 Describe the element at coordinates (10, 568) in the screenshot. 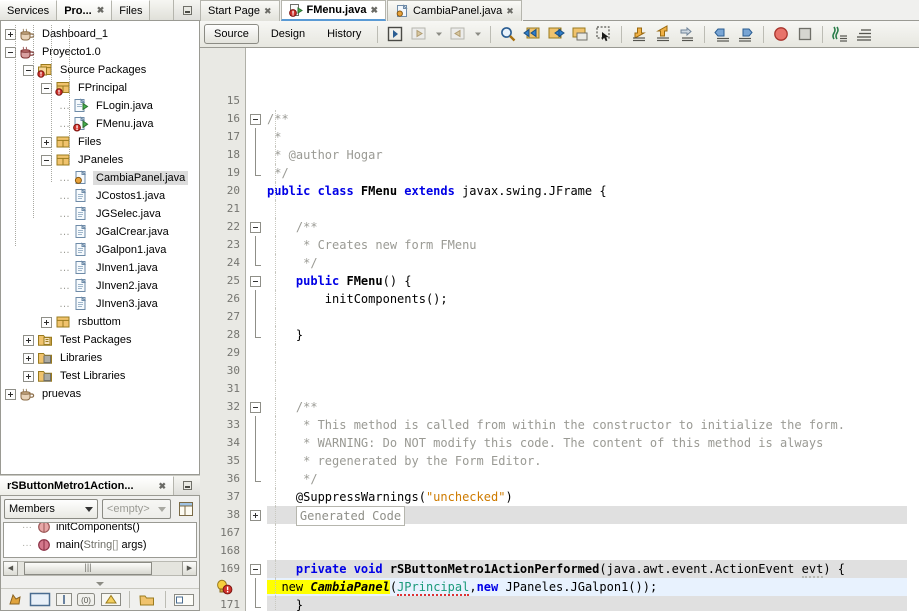

I see `scroll-left-button: ◀` at that location.